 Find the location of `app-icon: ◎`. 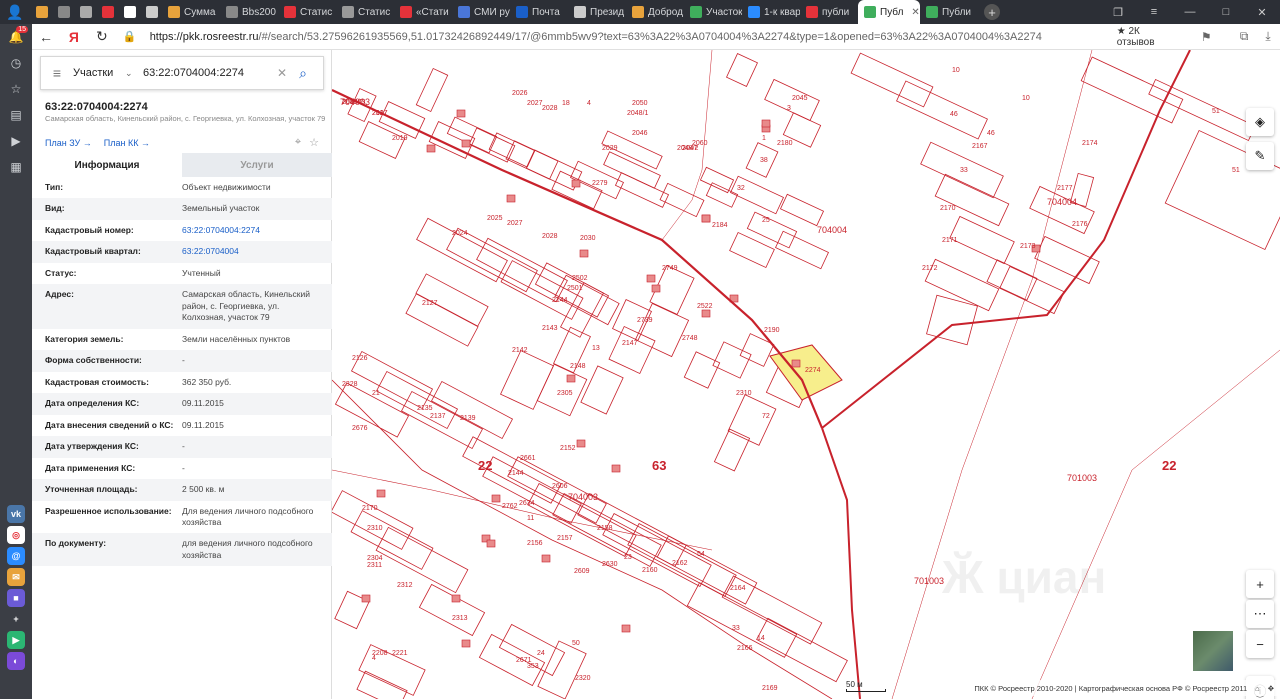

app-icon: ◎ is located at coordinates (16, 535).